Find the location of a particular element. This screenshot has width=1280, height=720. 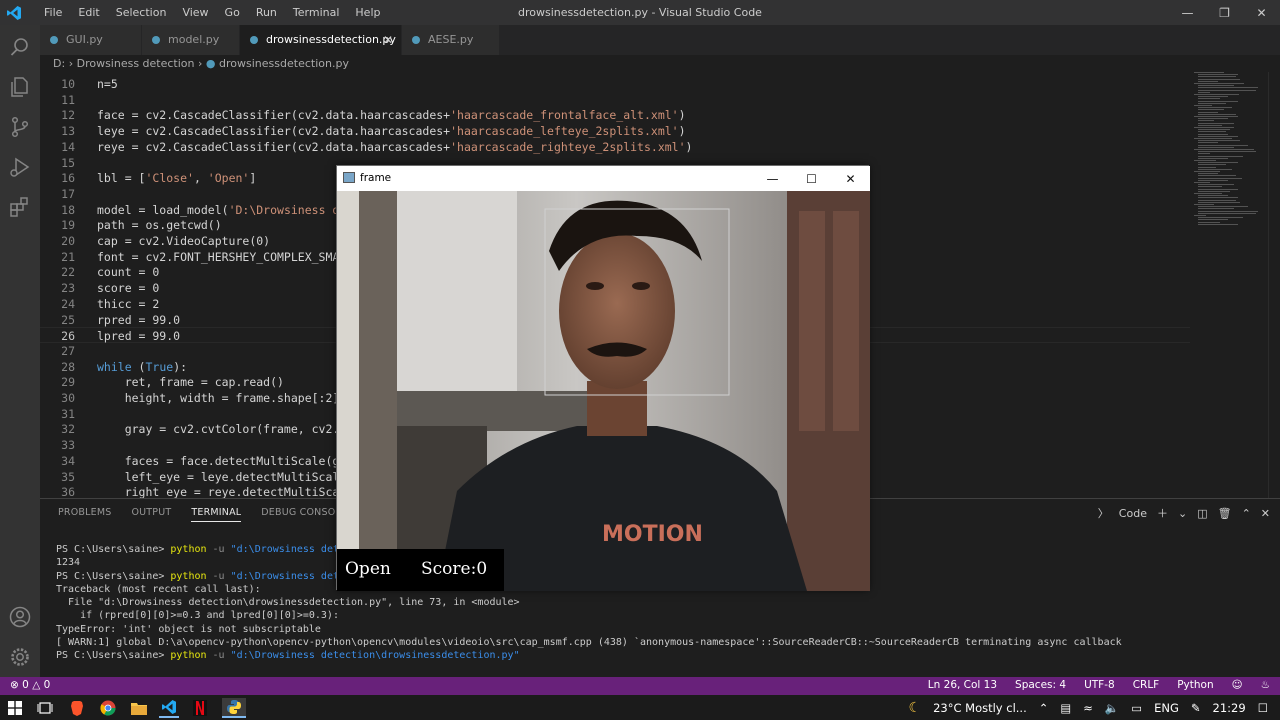

problems-status: ⊗ 0 △ 0 is located at coordinates (30, 685).